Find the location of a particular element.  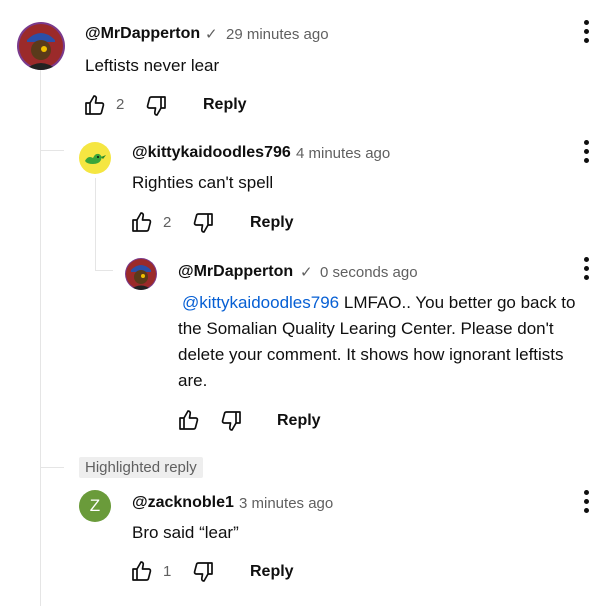

avatar-letter: Z is located at coordinates (95, 505).